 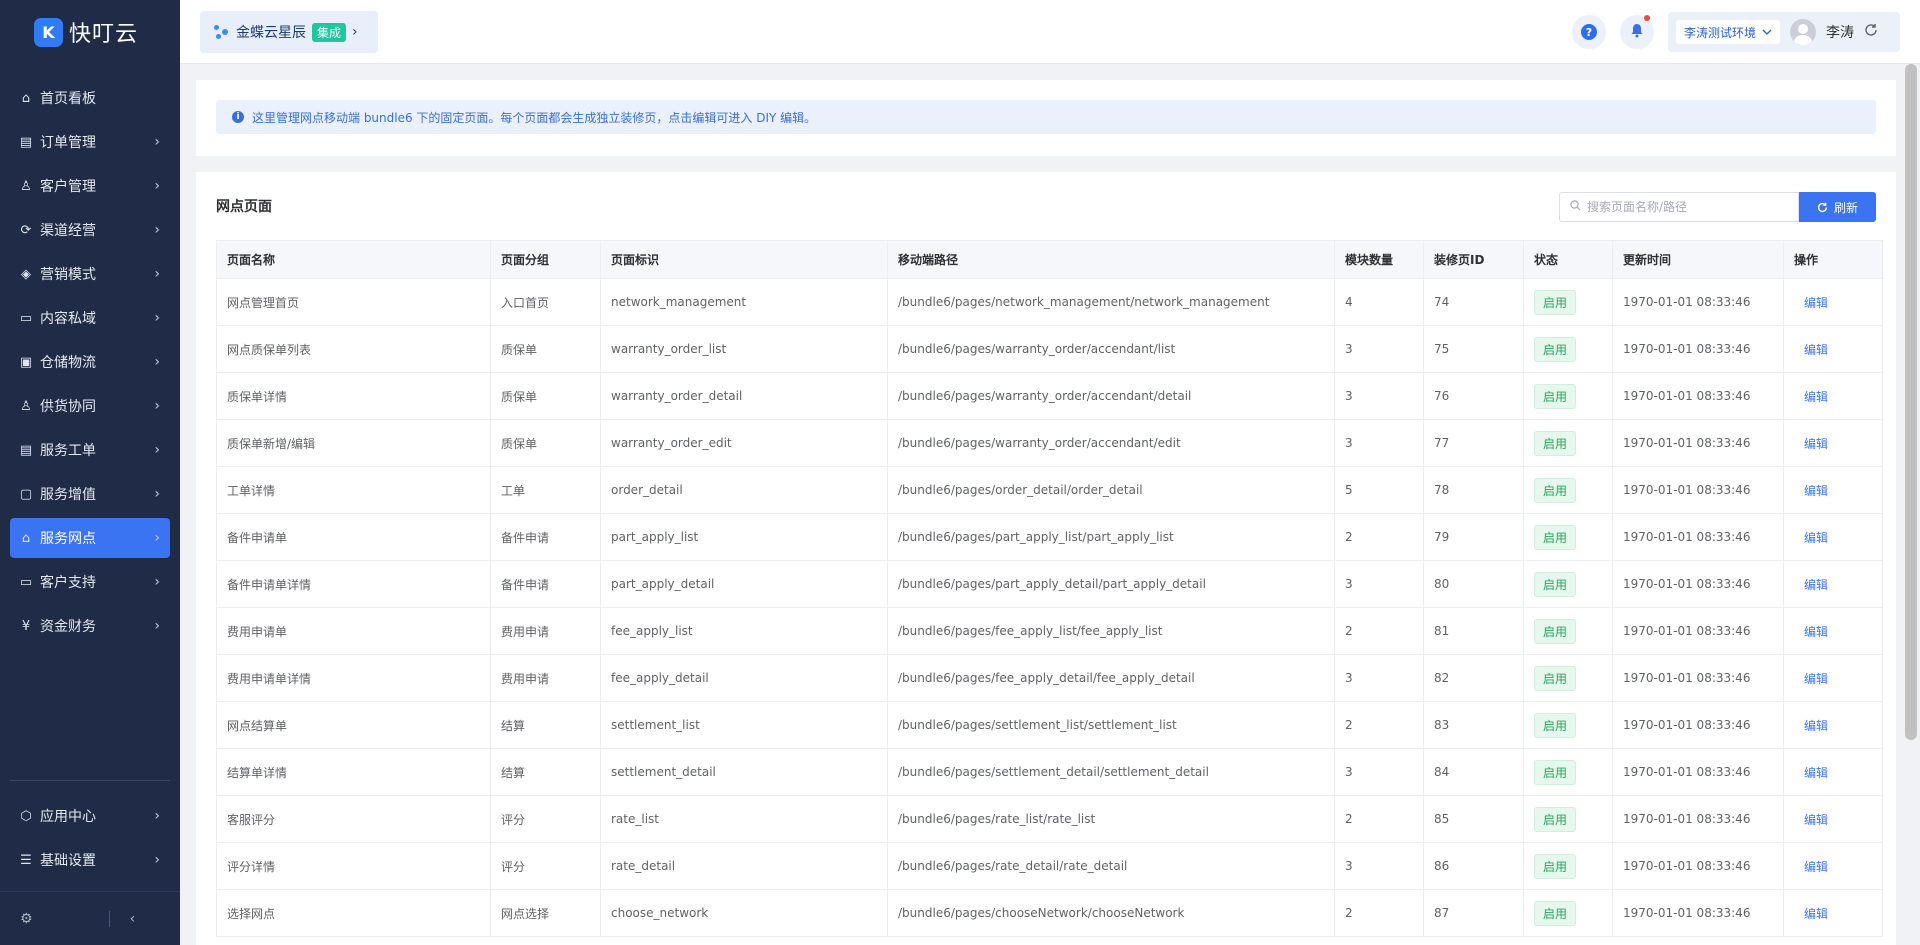 I want to click on sidebar-item-bag: ▢ 服务增值 ›, so click(x=90, y=494).